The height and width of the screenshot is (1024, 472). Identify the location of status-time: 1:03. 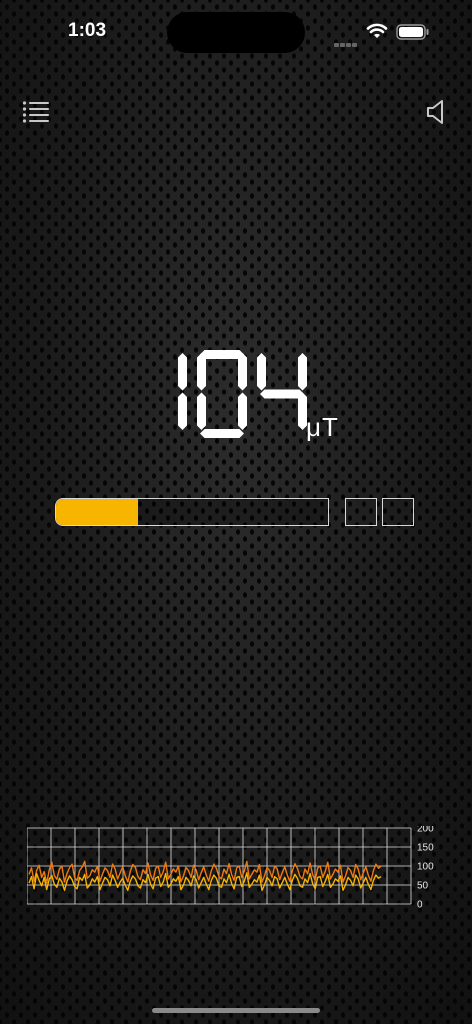
(87, 30).